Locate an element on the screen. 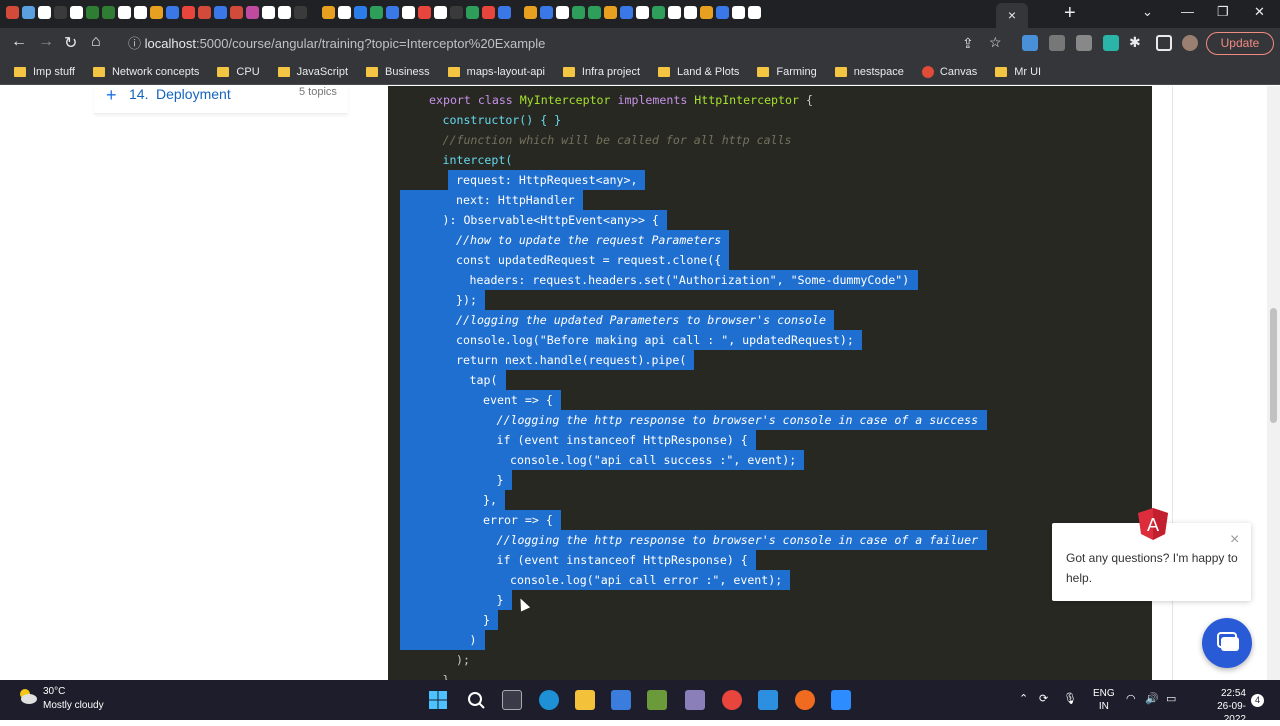  volume-icon: 🔊 is located at coordinates (1152, 698).